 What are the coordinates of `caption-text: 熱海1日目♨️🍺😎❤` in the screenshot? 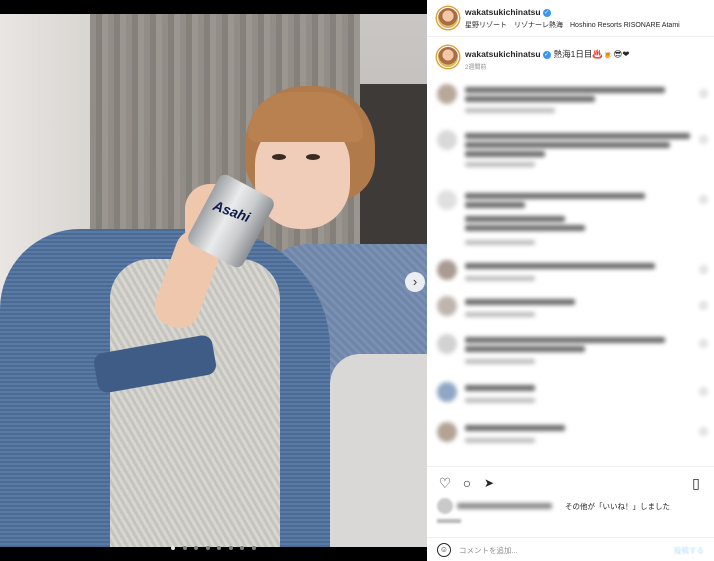 It's located at (591, 54).